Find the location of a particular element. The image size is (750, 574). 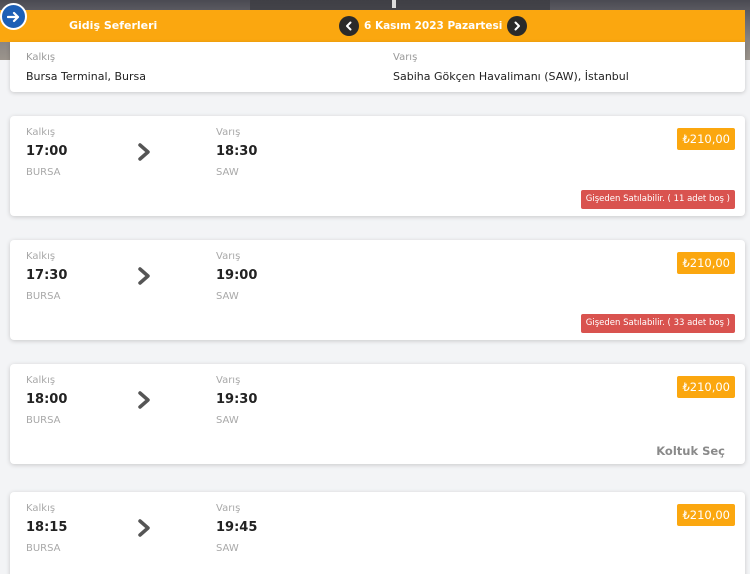

select-seat-button: Koltuk Seç is located at coordinates (690, 451).